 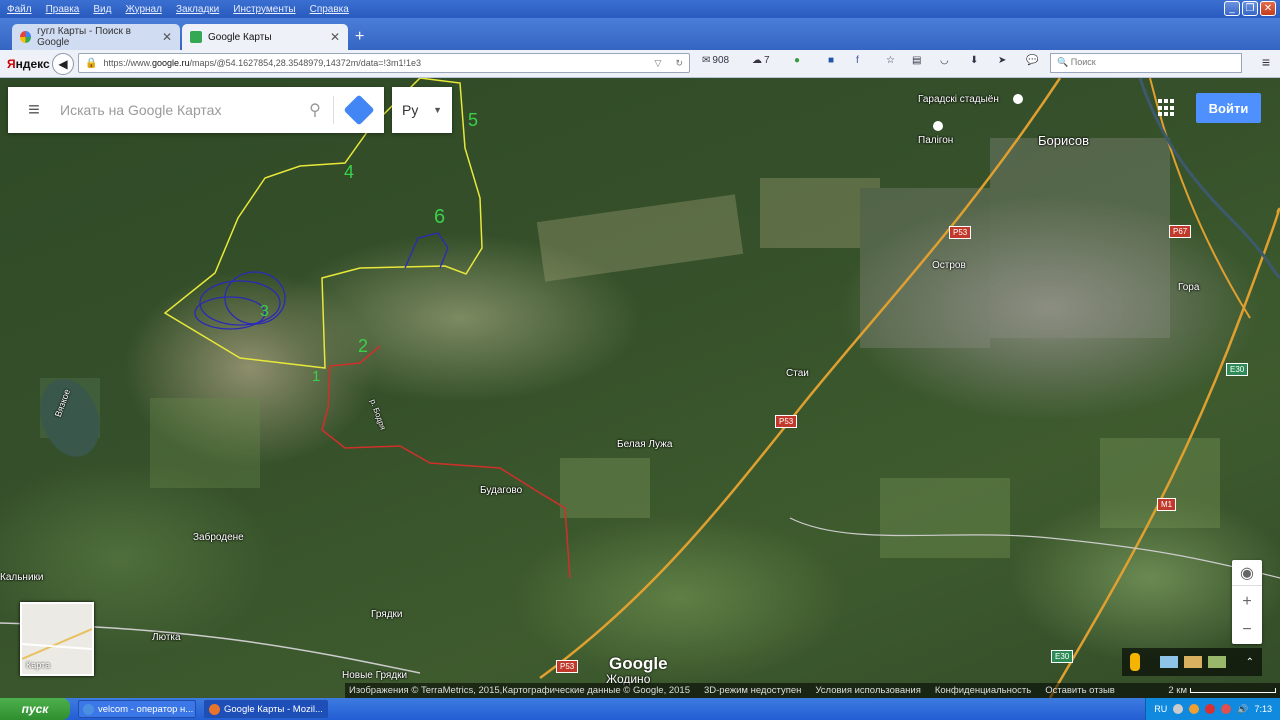 What do you see at coordinates (1178, 709) in the screenshot?
I see `tray-icon-network` at bounding box center [1178, 709].